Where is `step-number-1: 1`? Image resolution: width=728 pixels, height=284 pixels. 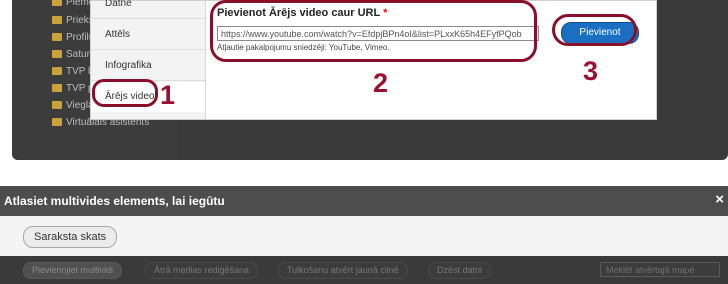
step-number-1: 1 is located at coordinates (168, 95).